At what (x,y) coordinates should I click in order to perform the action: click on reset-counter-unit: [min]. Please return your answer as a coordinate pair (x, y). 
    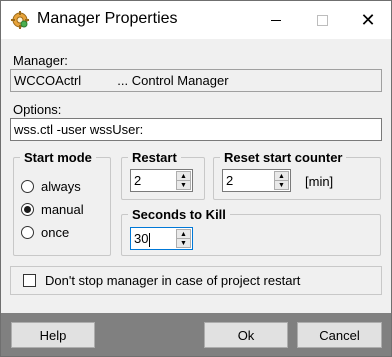
    Looking at the image, I should click on (319, 181).